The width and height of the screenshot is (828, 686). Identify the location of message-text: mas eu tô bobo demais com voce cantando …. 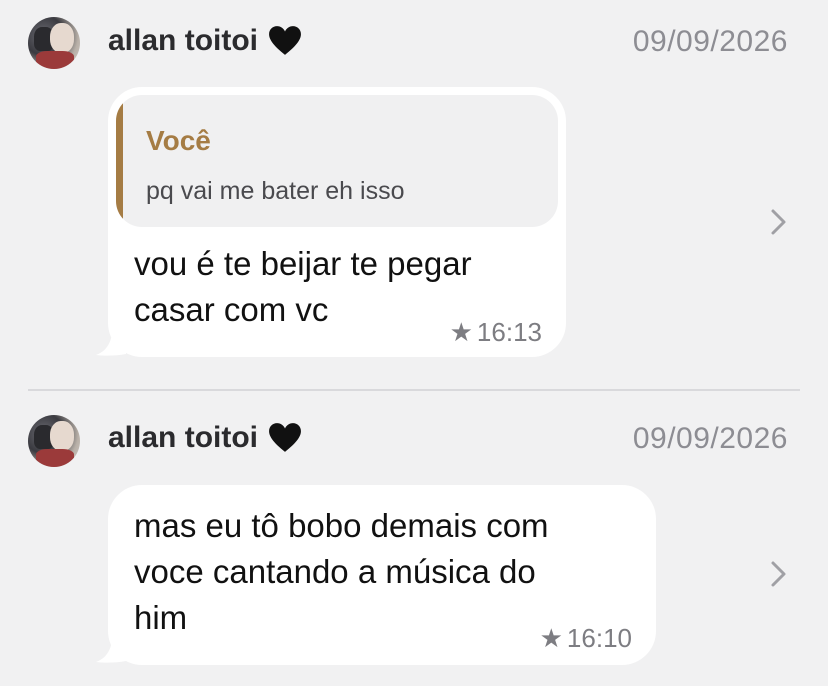
(341, 572).